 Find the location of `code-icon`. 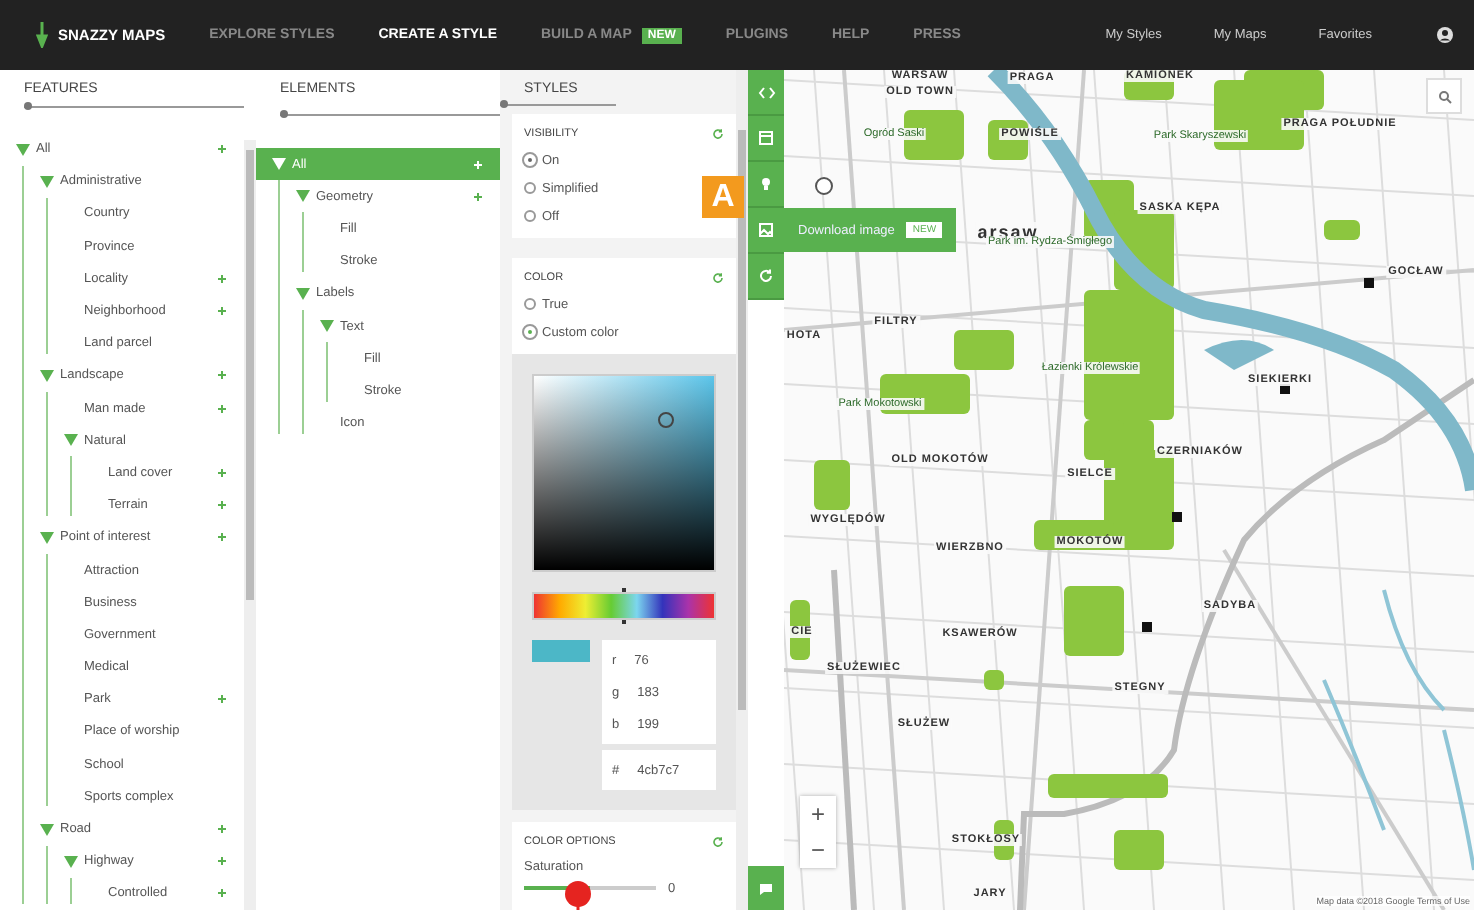

code-icon is located at coordinates (766, 92).